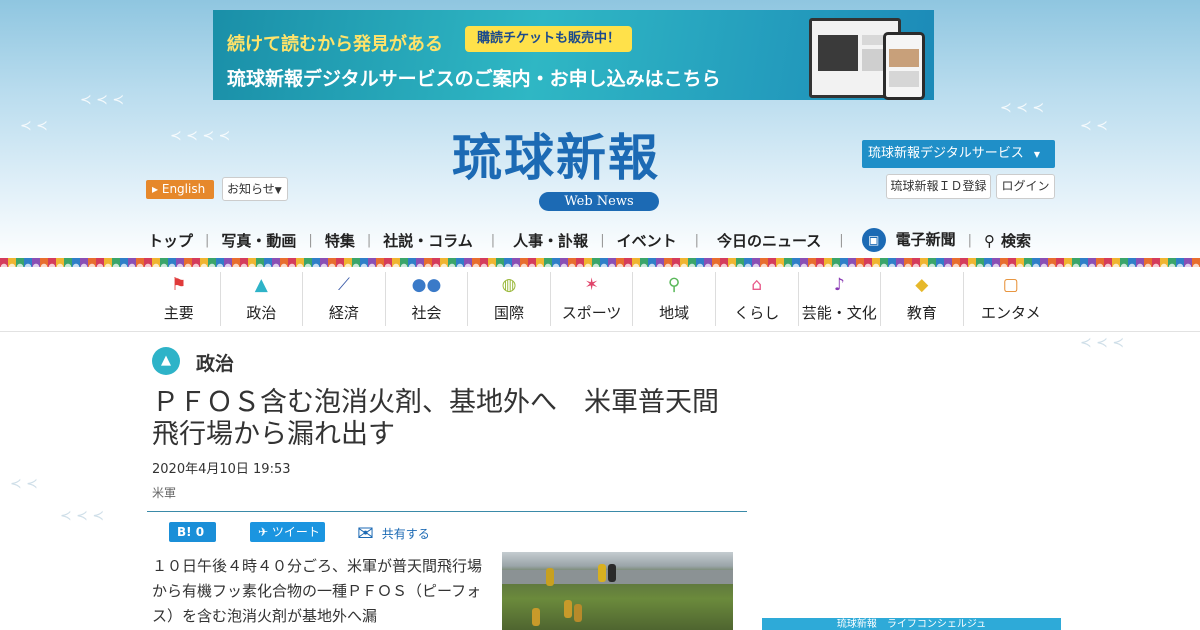 Image resolution: width=1200 pixels, height=630 pixels. What do you see at coordinates (1011, 299) in the screenshot?
I see `category-entertainment: ▢ エンタメ` at bounding box center [1011, 299].